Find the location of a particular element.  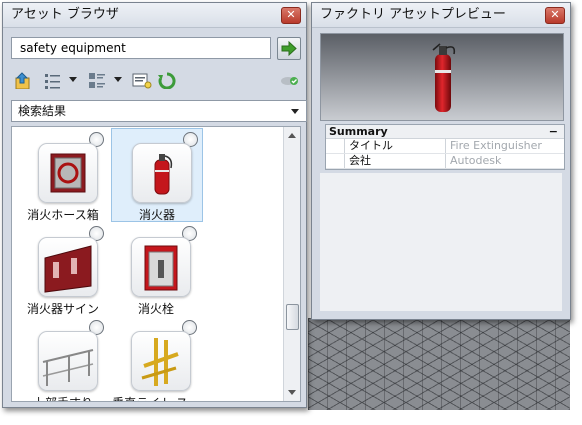

property-value: Autodesk is located at coordinates (476, 160).